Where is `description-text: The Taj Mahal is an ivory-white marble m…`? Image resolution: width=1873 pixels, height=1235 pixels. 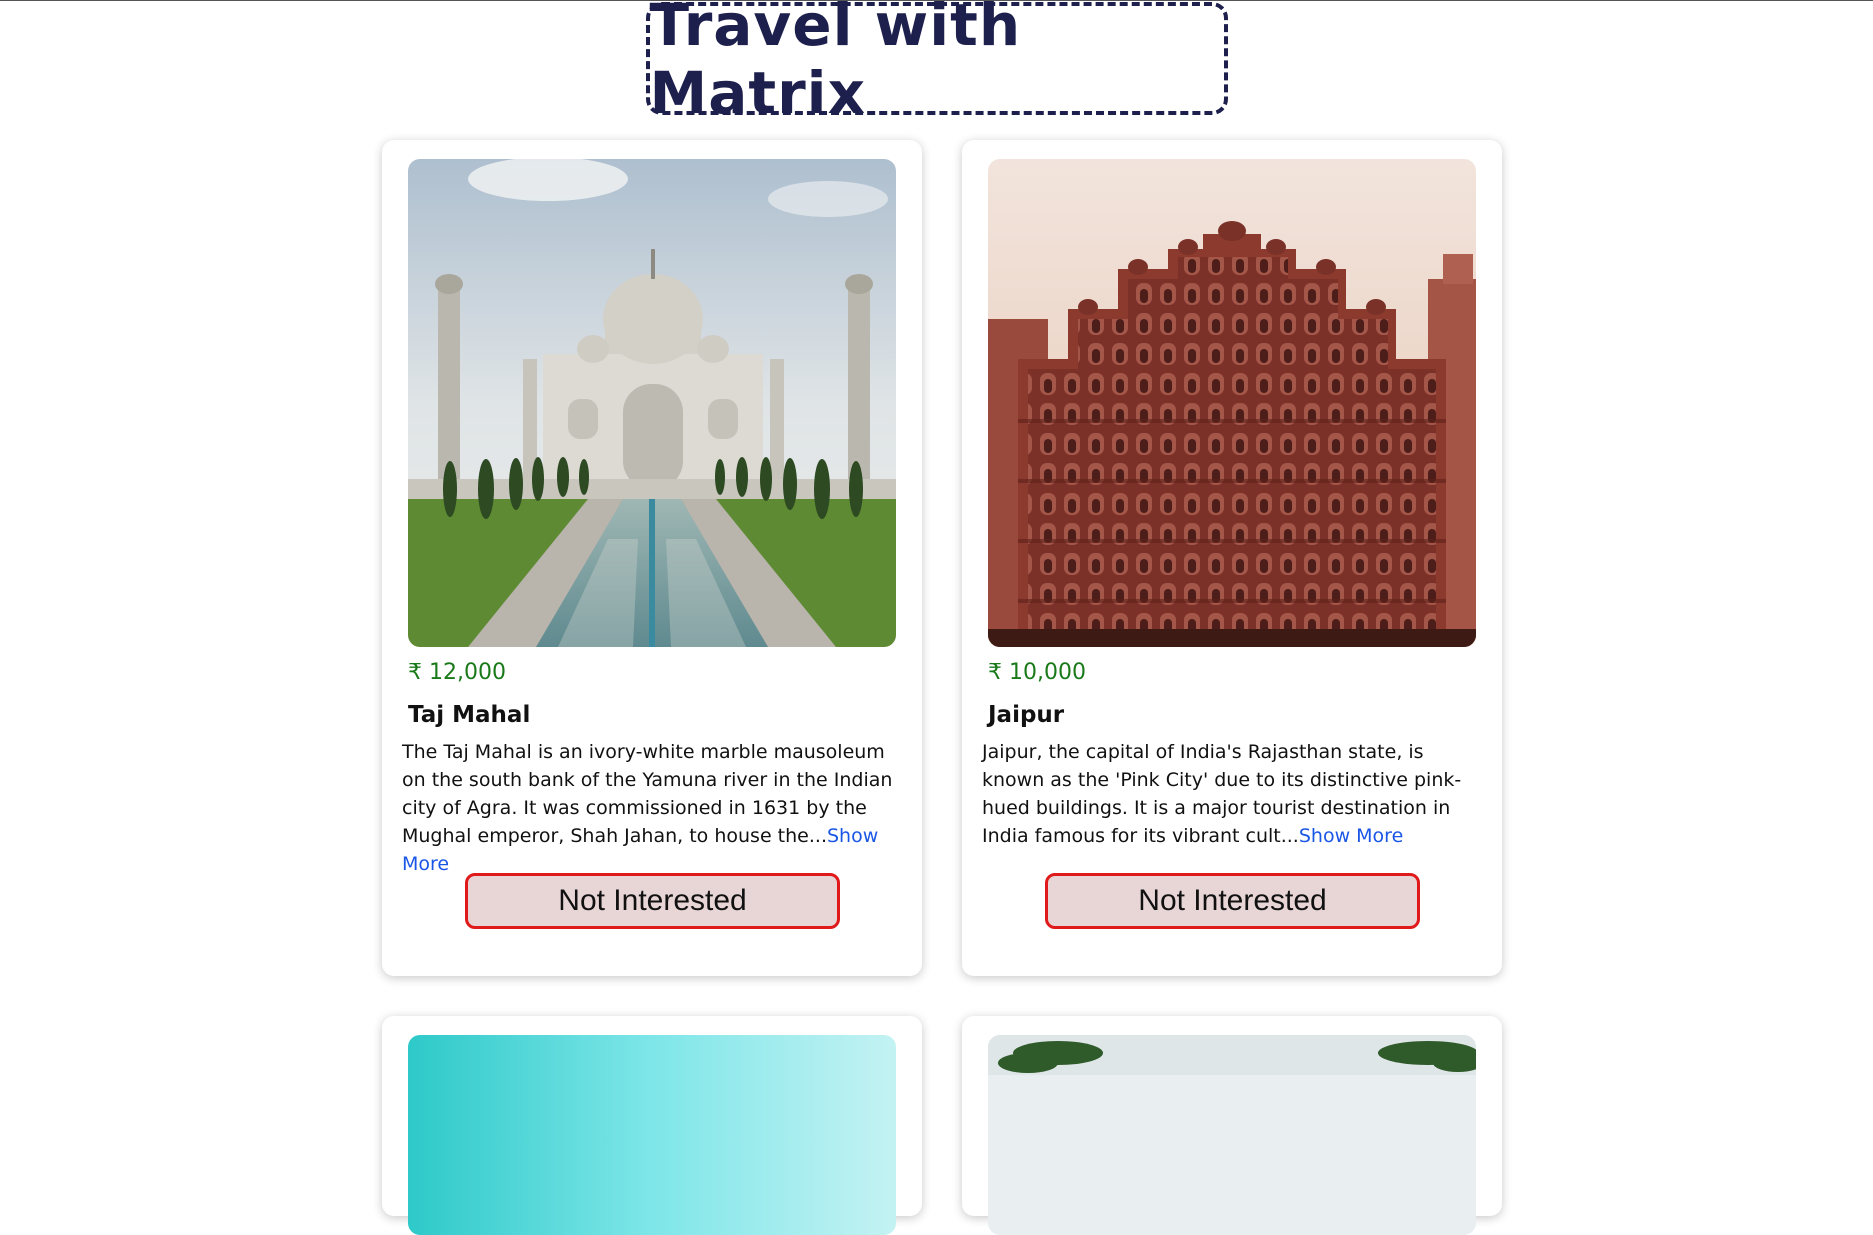 description-text: The Taj Mahal is an ivory-white marble m… is located at coordinates (647, 794).